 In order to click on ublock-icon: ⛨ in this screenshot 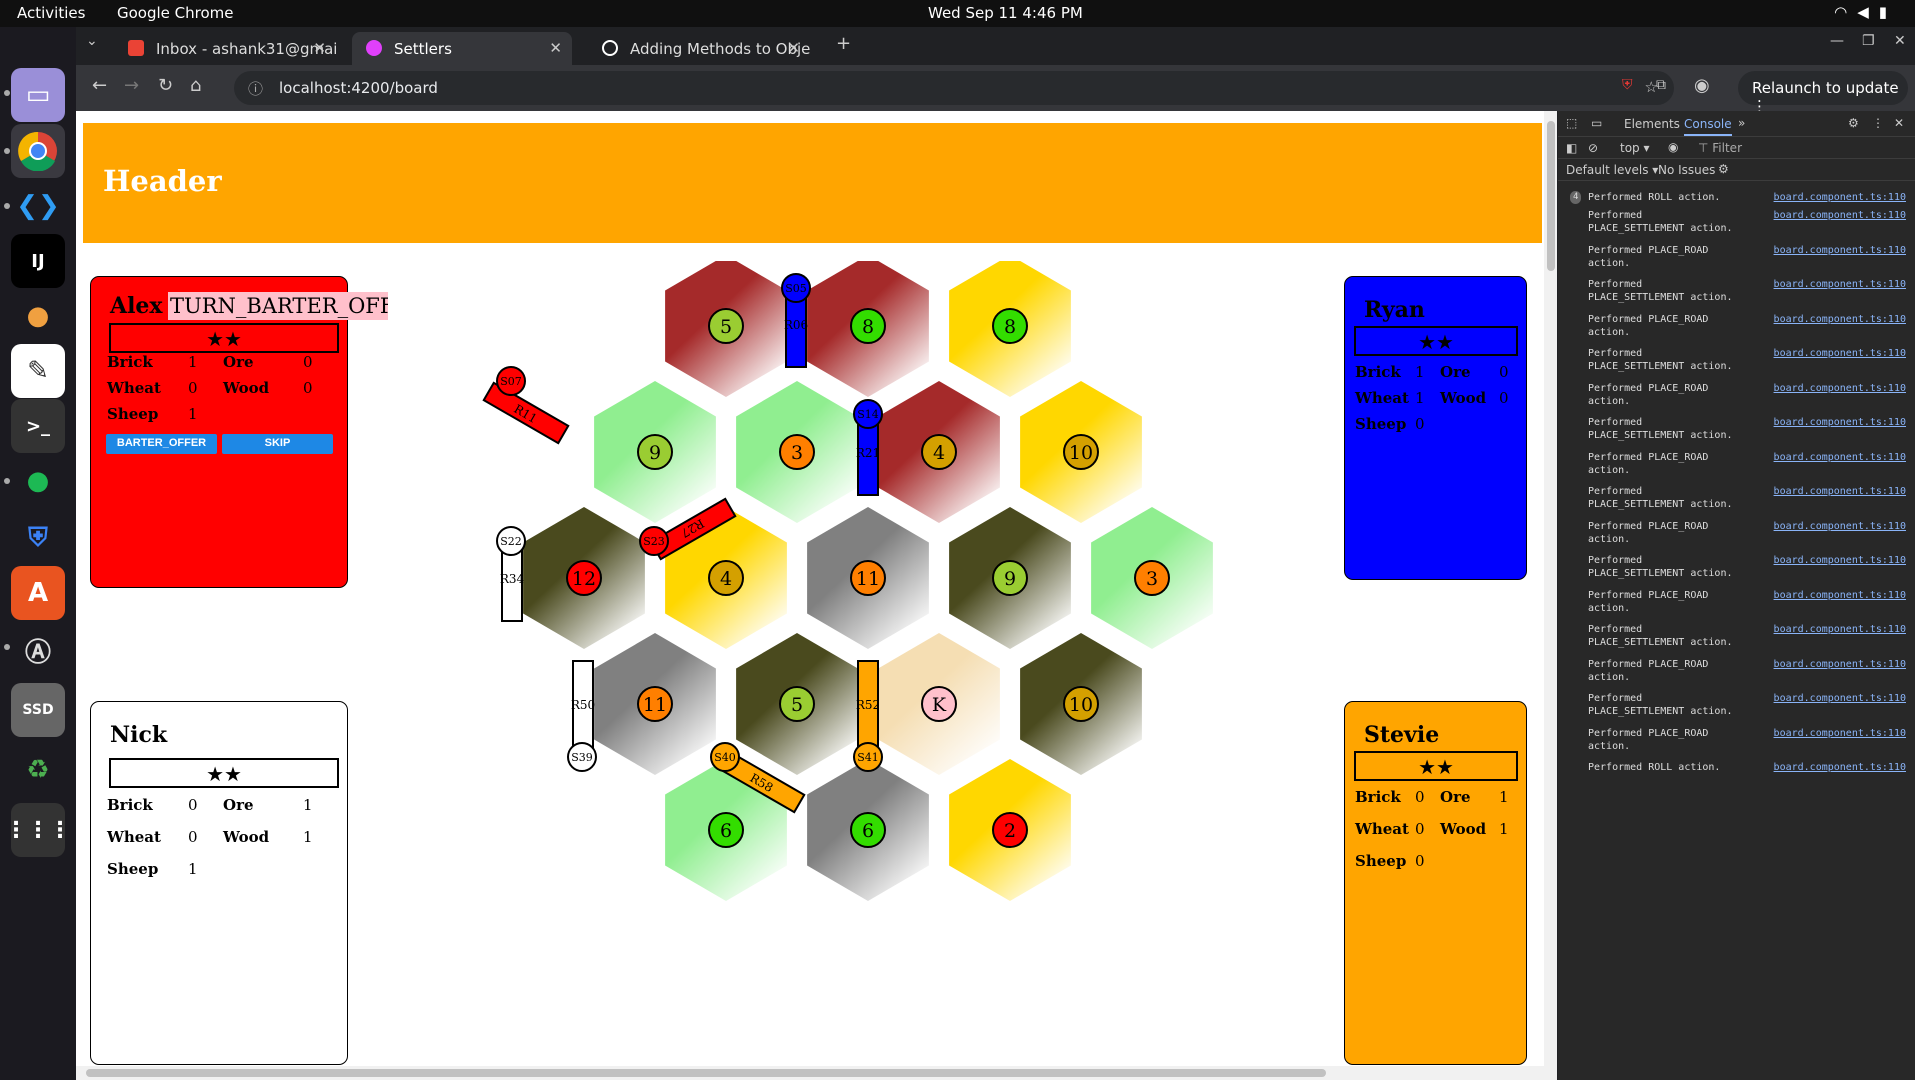, I will do `click(1627, 85)`.